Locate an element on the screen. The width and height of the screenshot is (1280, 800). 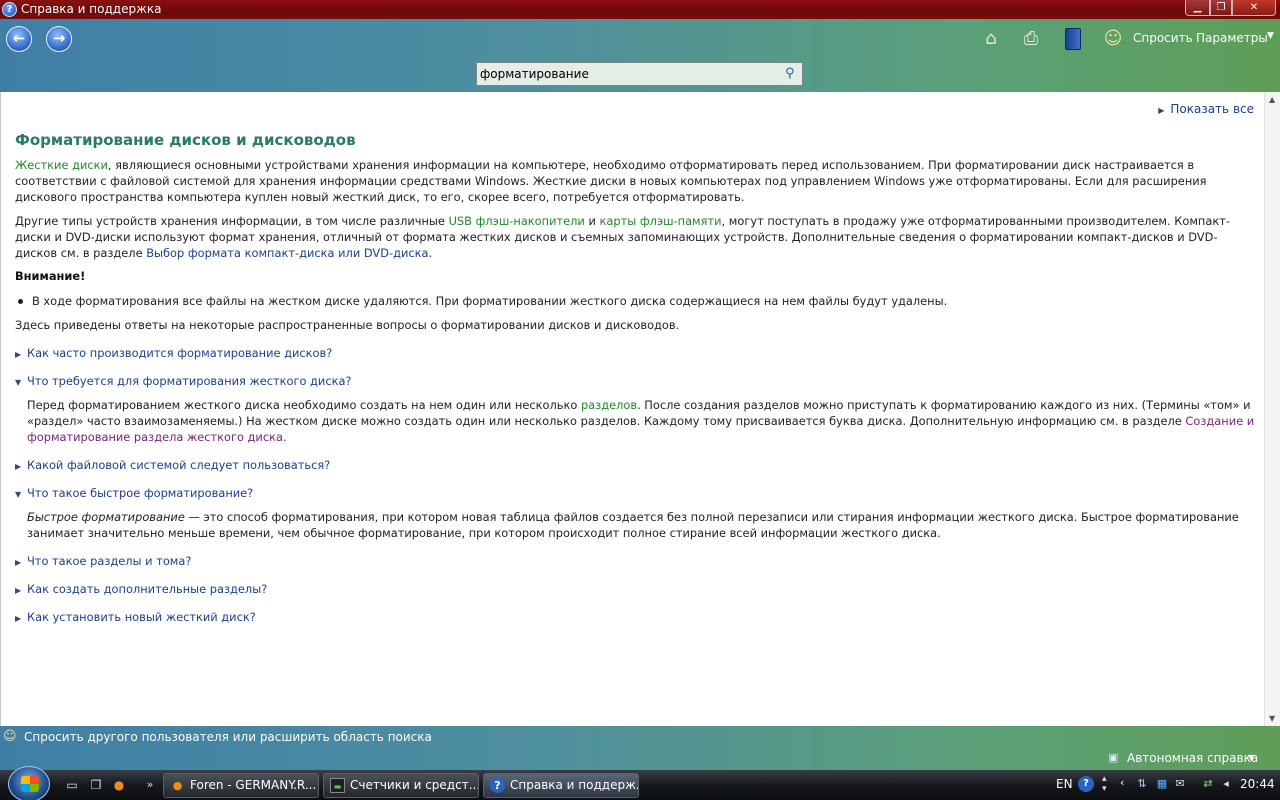
windows-logo-icon is located at coordinates (30, 784).